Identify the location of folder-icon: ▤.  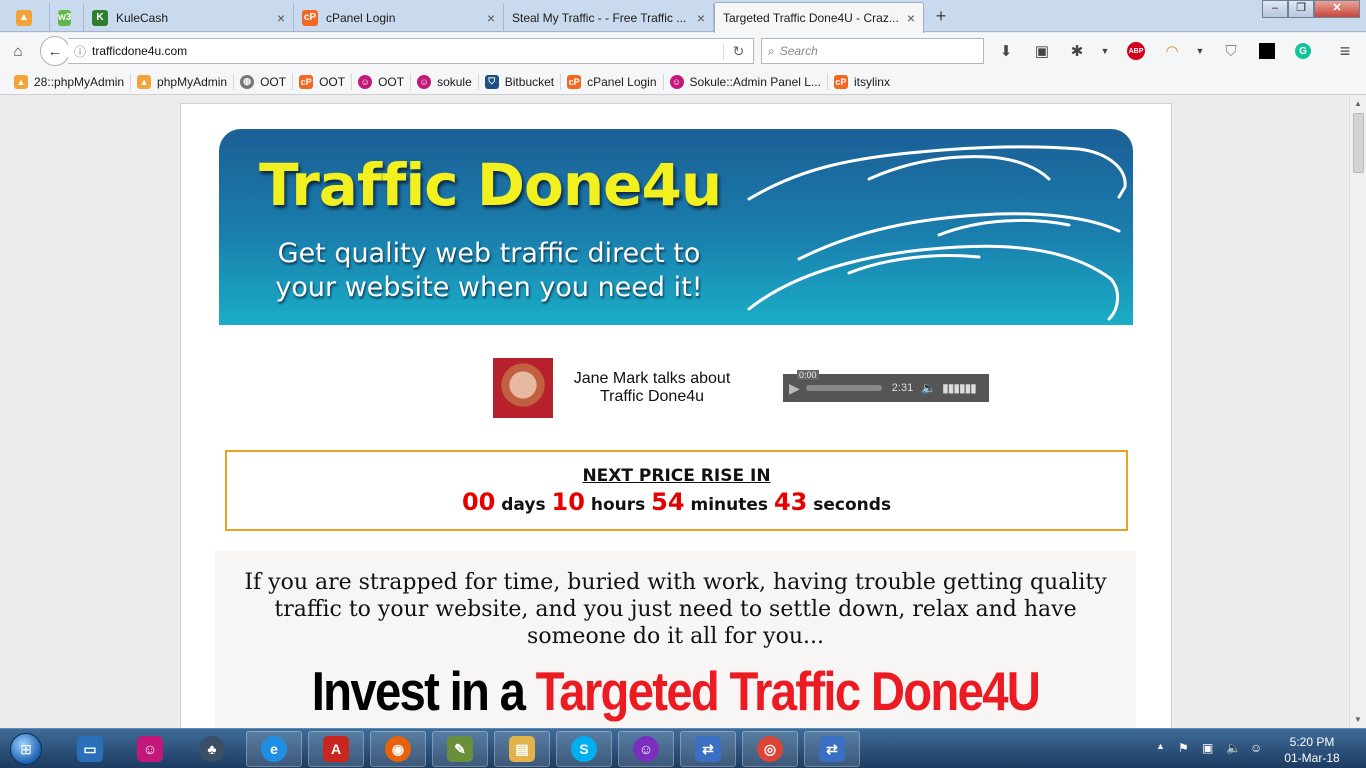
(522, 749).